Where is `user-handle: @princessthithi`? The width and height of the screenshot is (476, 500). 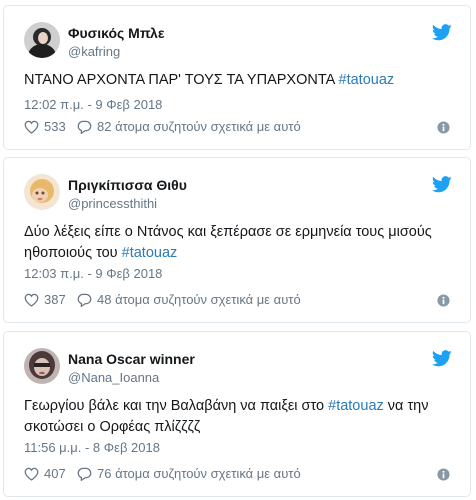
user-handle: @princessthithi is located at coordinates (112, 203).